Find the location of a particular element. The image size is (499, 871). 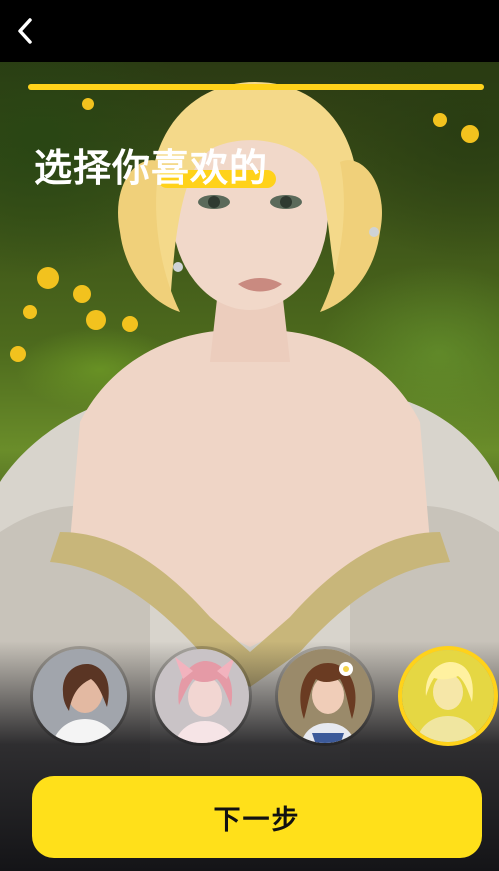

avatar-3-image is located at coordinates (325, 696).